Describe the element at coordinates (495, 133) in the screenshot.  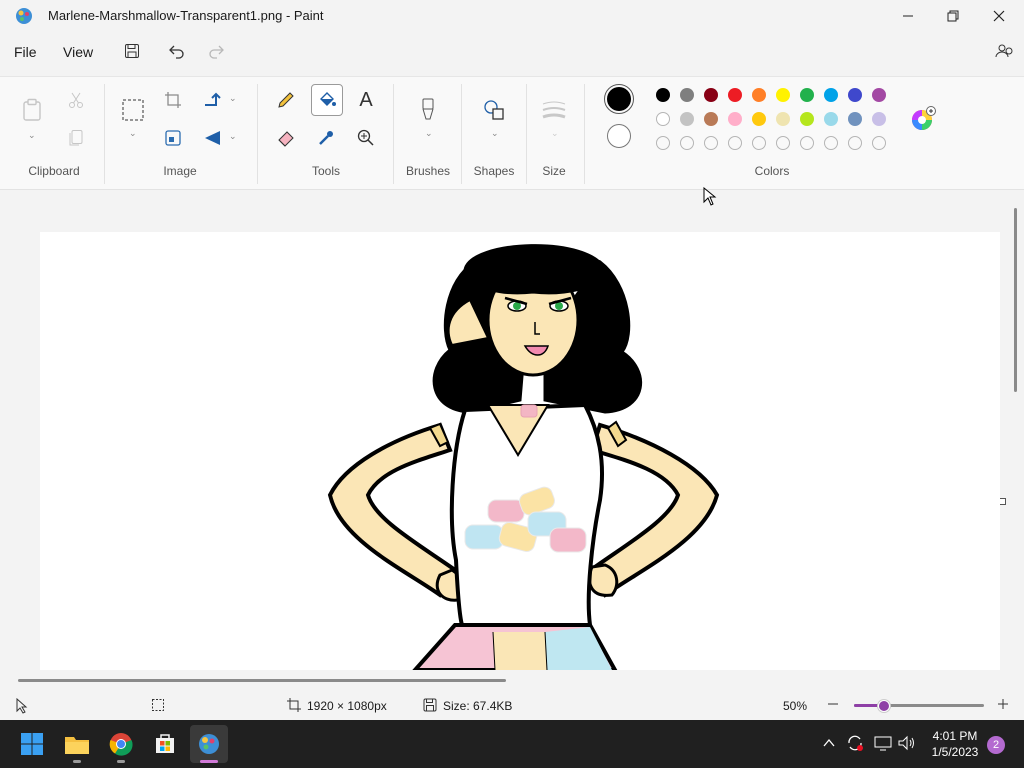
I see `shapes-dropdown-icon: ⌄` at that location.